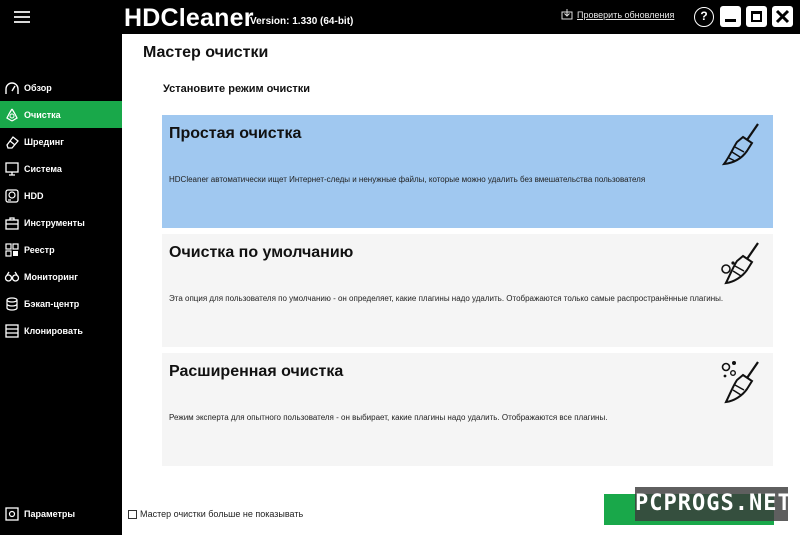 Image resolution: width=800 pixels, height=535 pixels. I want to click on sidebar-item-monitoring: Мониторинг, so click(61, 276).